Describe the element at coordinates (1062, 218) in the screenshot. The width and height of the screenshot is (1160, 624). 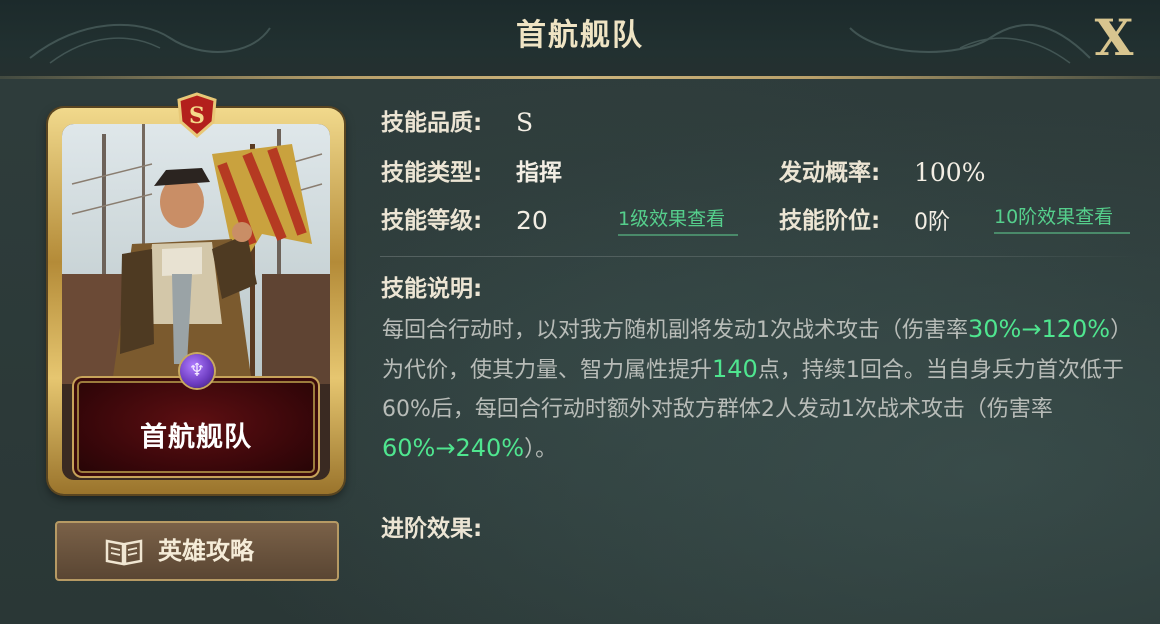
I see `tier10-effect-link: 10阶效果查看` at that location.